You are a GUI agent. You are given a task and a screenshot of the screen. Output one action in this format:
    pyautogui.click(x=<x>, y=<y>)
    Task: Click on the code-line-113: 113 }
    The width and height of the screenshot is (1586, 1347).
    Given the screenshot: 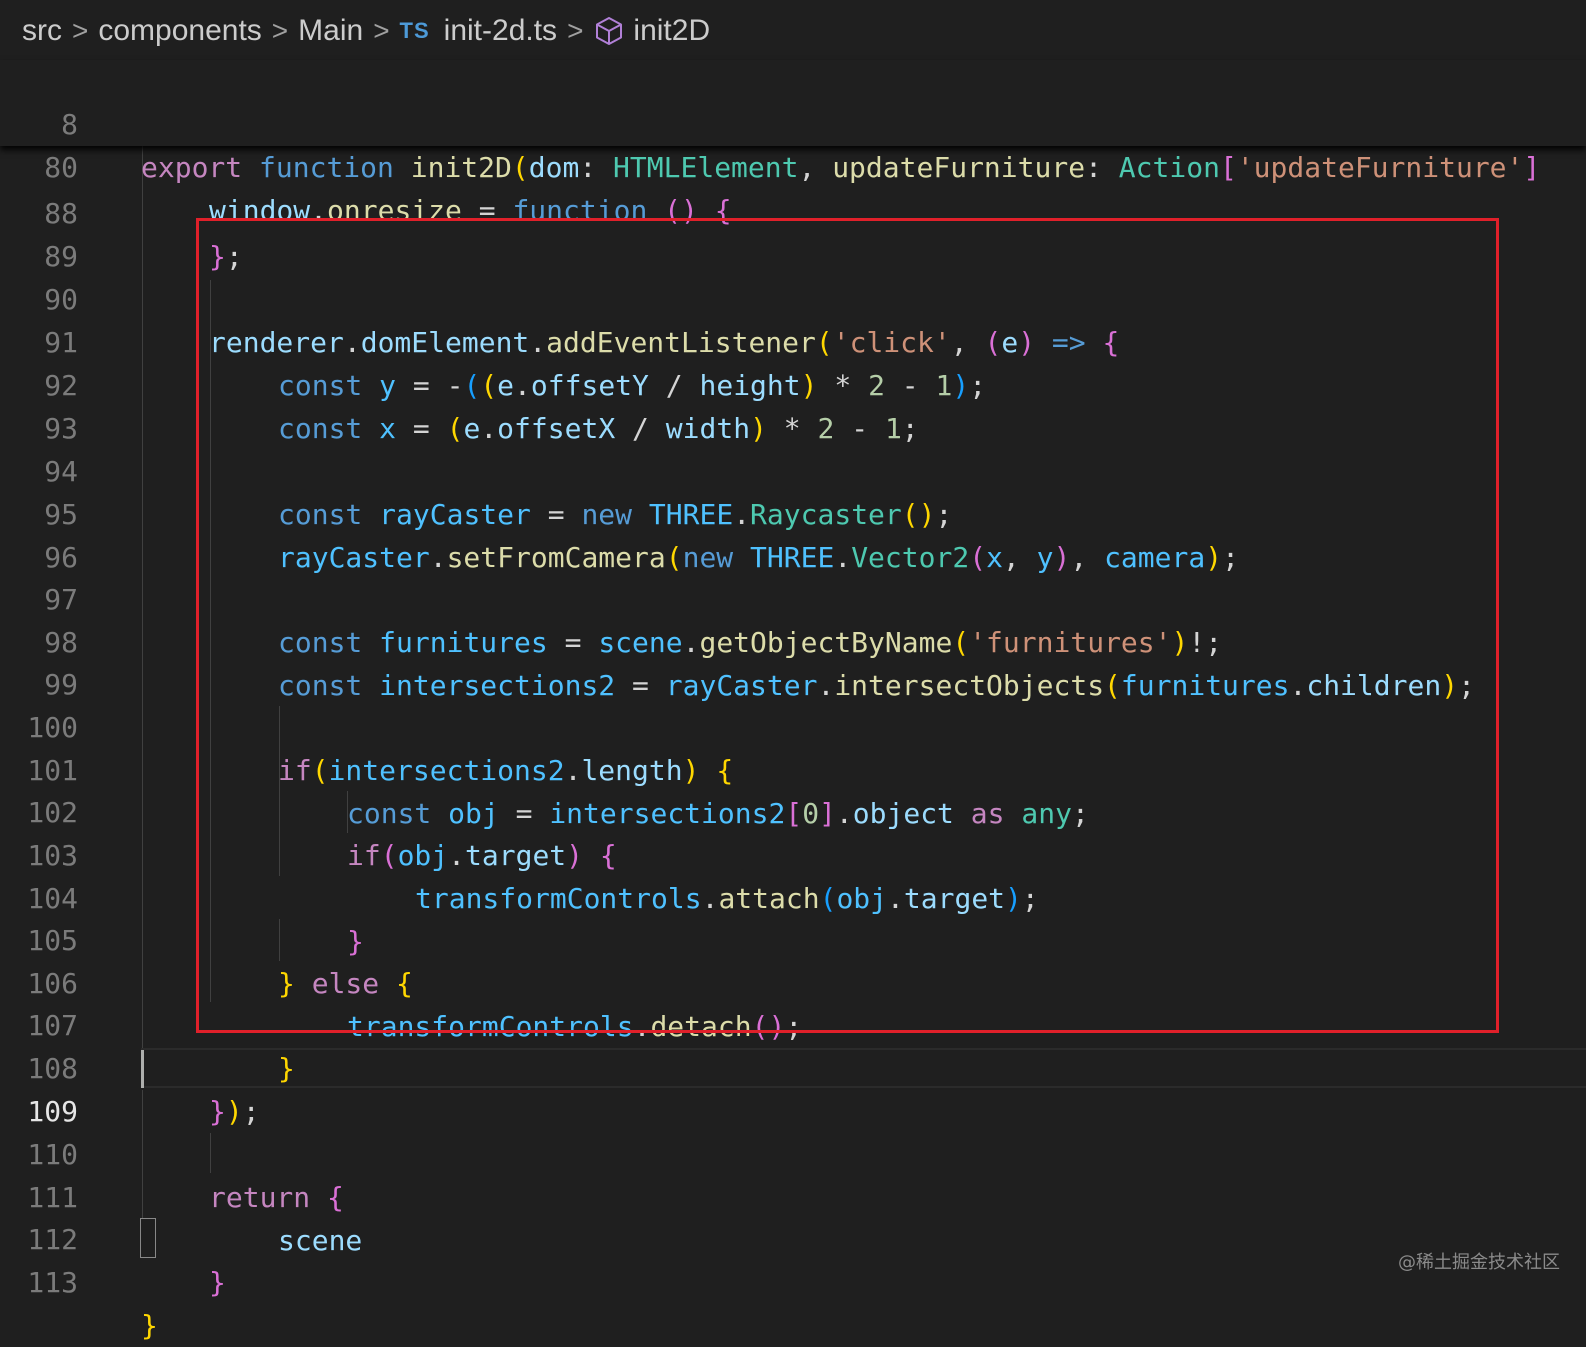 What is the action you would take?
    pyautogui.click(x=793, y=1280)
    